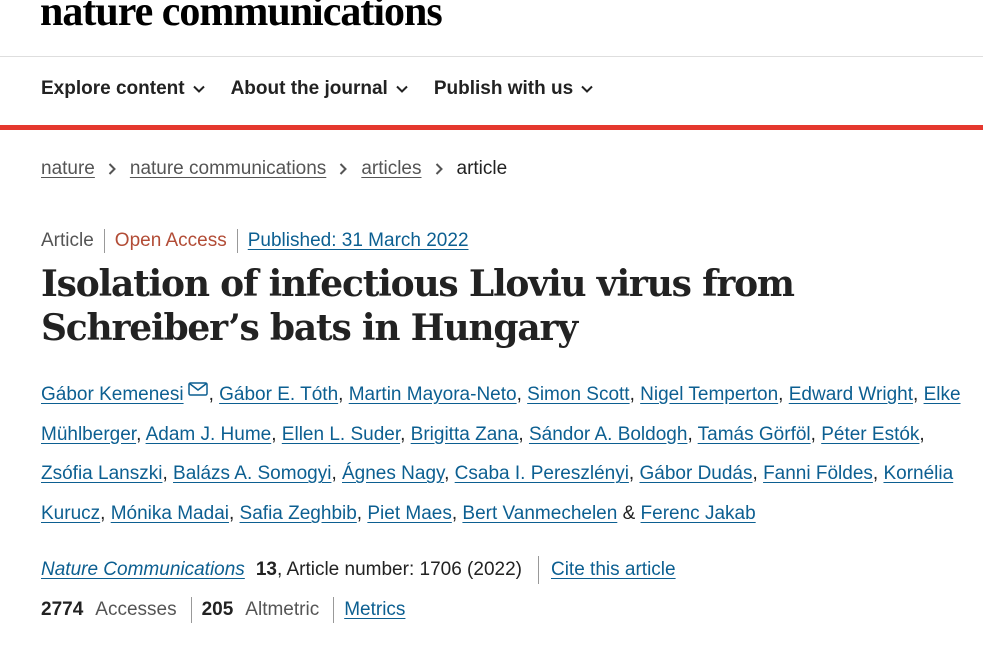 The width and height of the screenshot is (983, 663). What do you see at coordinates (228, 169) in the screenshot?
I see `breadcrumb-link-nature-communications: nature communications` at bounding box center [228, 169].